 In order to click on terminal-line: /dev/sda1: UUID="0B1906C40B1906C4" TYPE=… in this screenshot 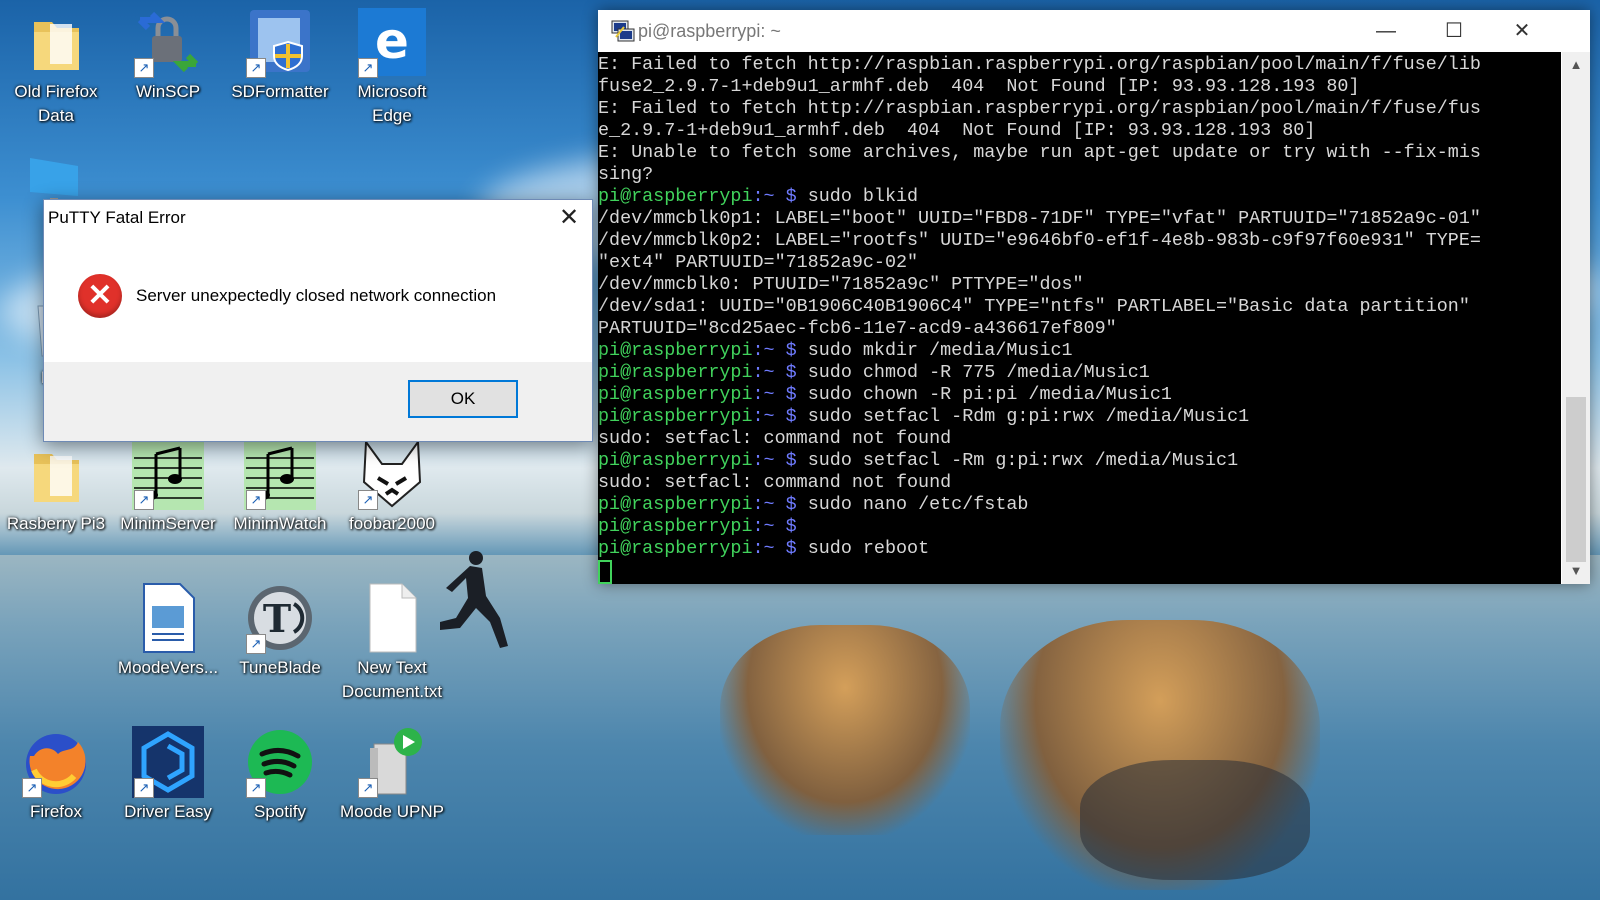, I will do `click(1034, 306)`.